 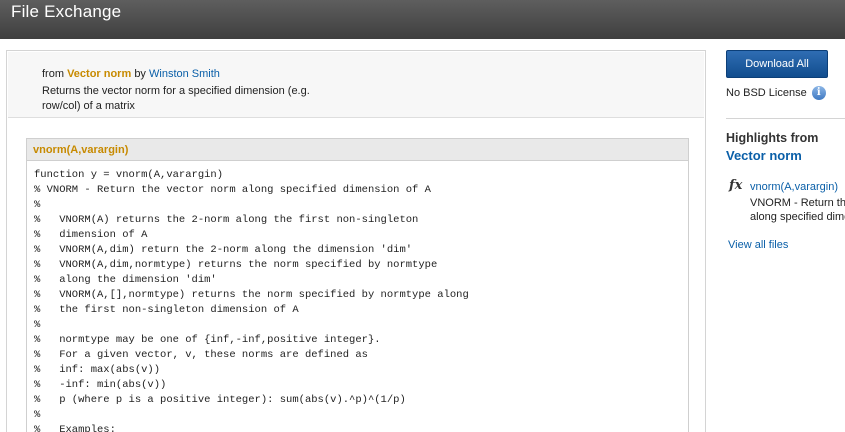 I want to click on function-icon: fx, so click(x=736, y=185).